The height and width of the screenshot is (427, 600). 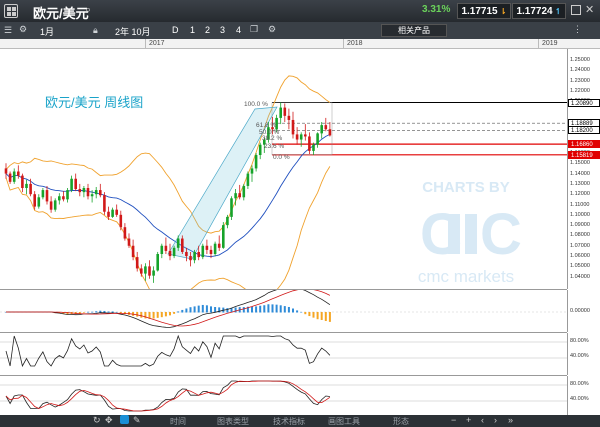 I want to click on stochastic-pane, so click(x=283, y=395).